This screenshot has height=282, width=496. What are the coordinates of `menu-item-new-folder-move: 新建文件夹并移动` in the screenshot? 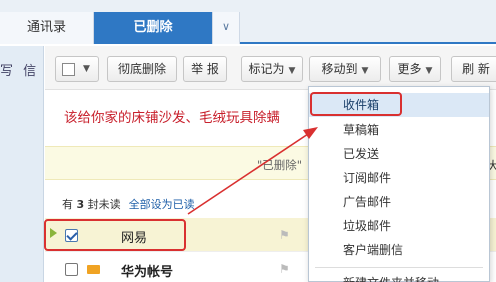 It's located at (399, 276).